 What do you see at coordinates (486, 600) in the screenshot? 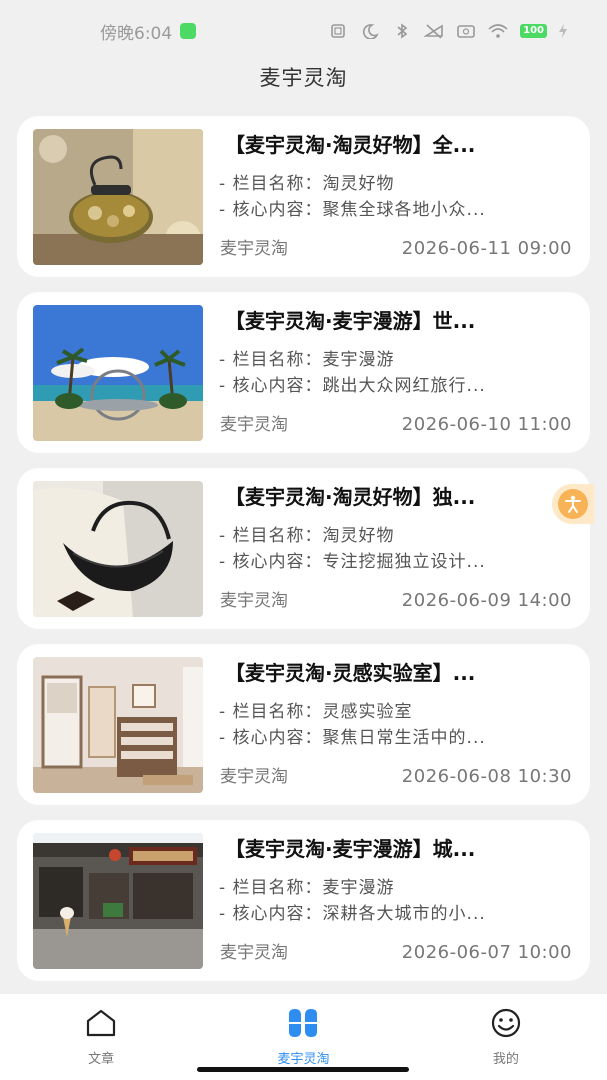
I see `article-date: 2026-06-09 14:00` at bounding box center [486, 600].